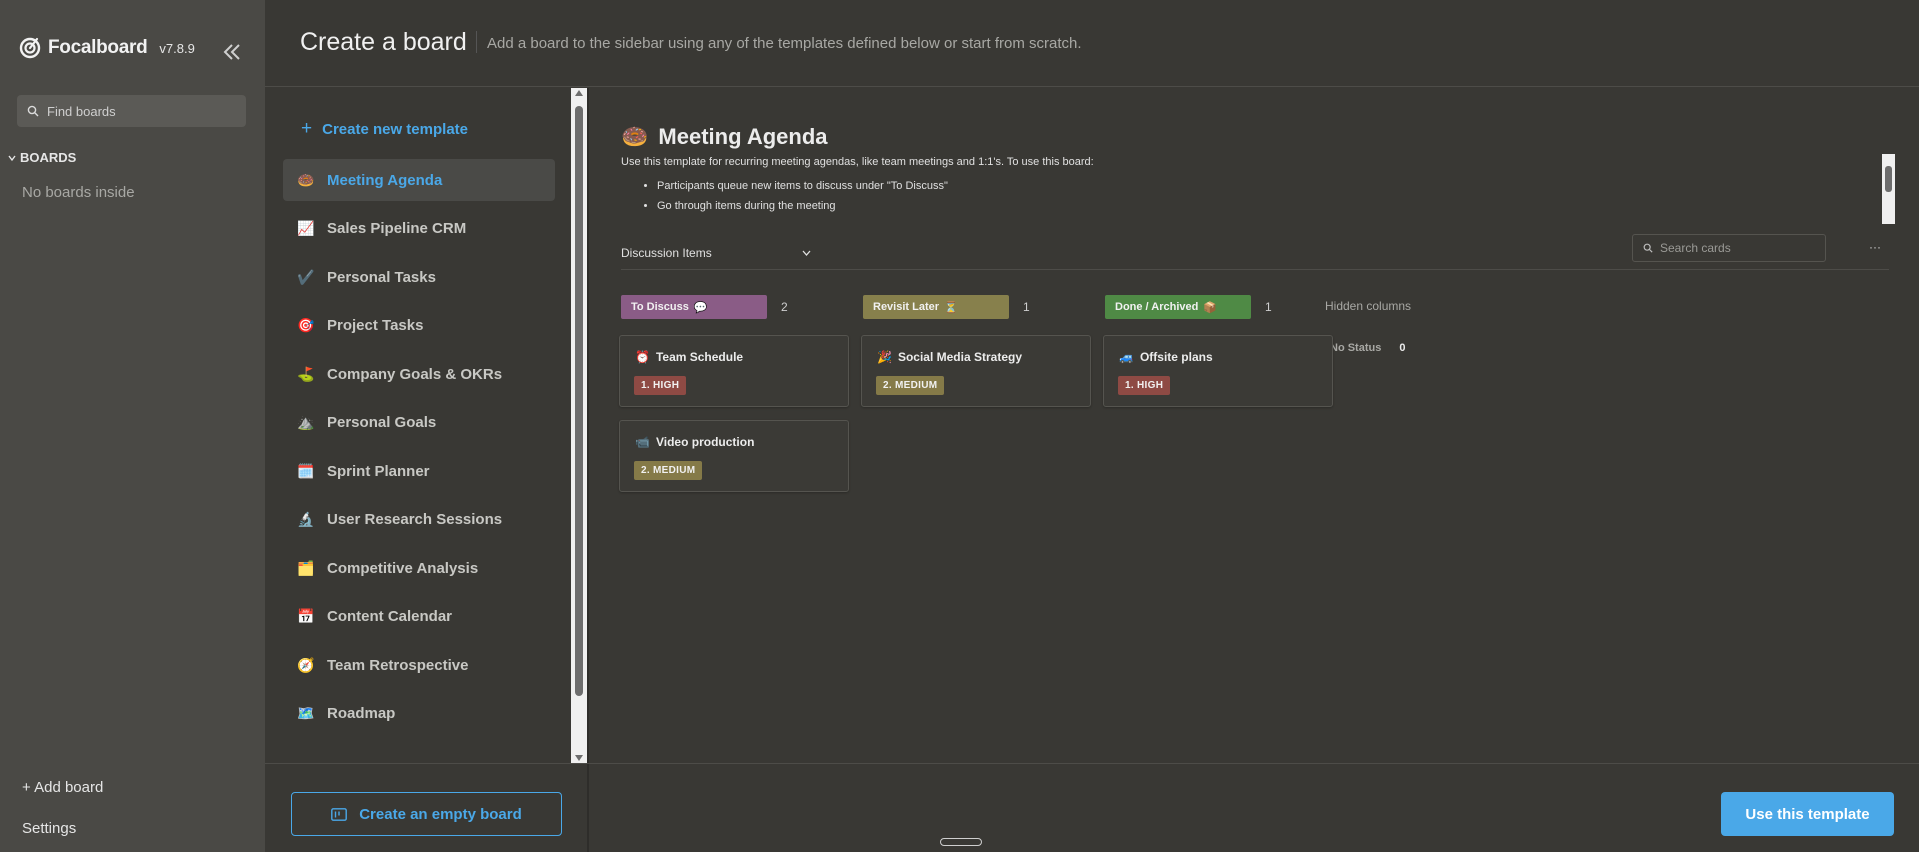 The image size is (1919, 852). What do you see at coordinates (306, 373) in the screenshot?
I see `golf-flag-icon: ⛳` at bounding box center [306, 373].